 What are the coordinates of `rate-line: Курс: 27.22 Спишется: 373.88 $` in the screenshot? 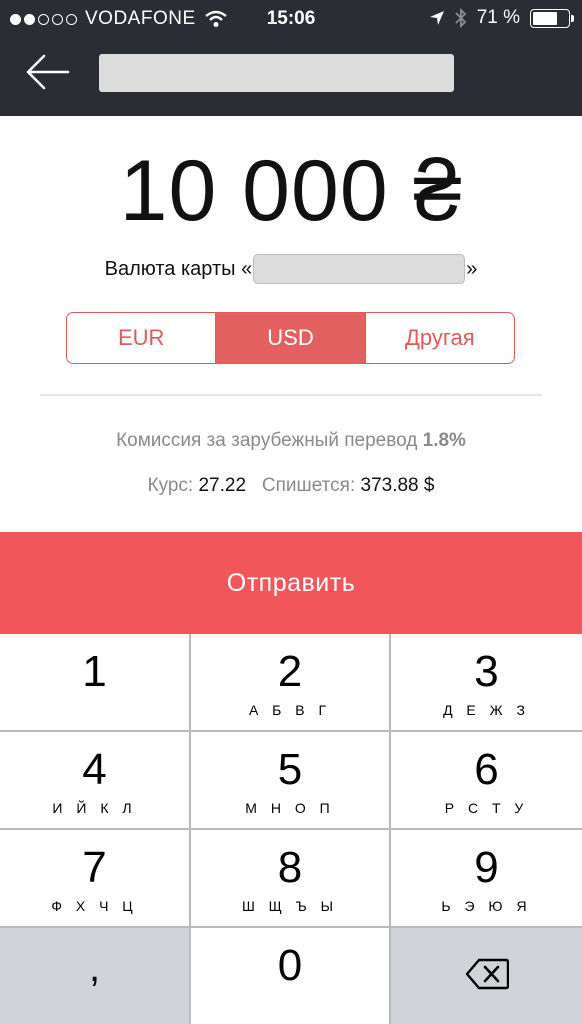 It's located at (291, 486).